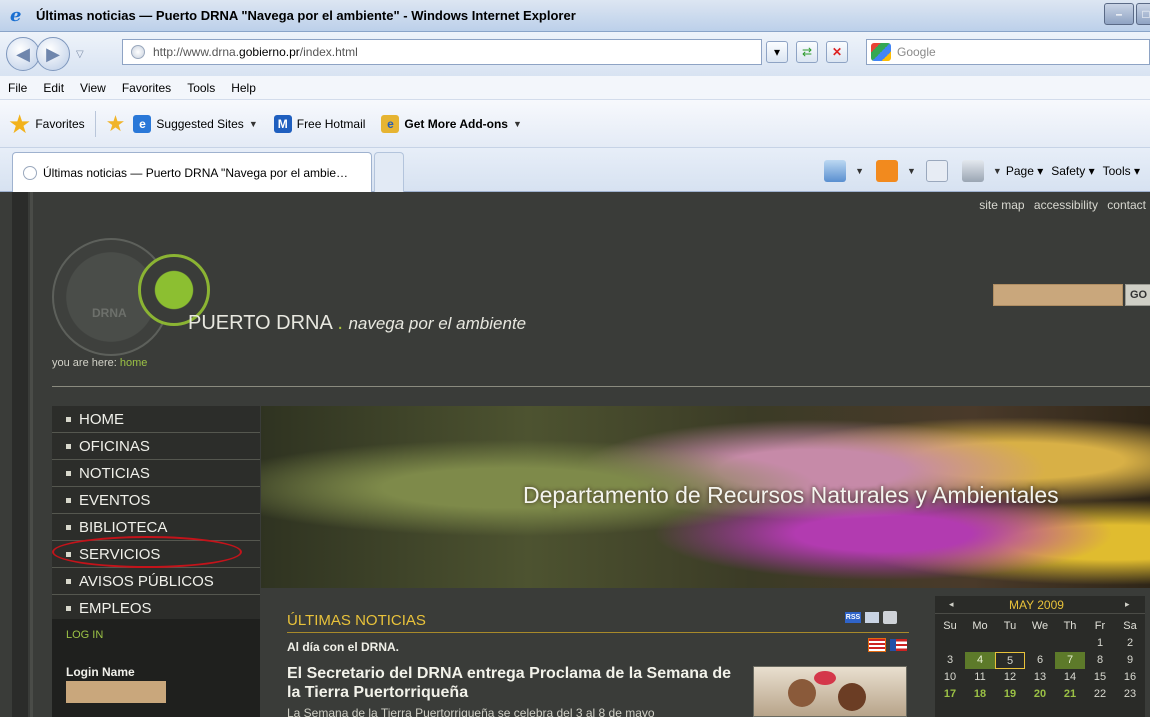 The image size is (1150, 717). Describe the element at coordinates (156, 473) in the screenshot. I see `nav-item-noticias: NOTICIAS` at that location.